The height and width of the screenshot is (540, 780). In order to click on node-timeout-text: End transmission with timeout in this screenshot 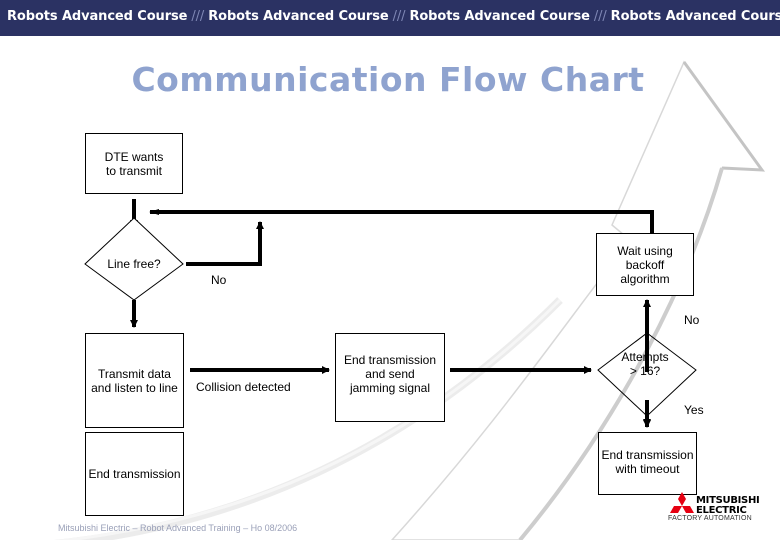, I will do `click(647, 461)`.